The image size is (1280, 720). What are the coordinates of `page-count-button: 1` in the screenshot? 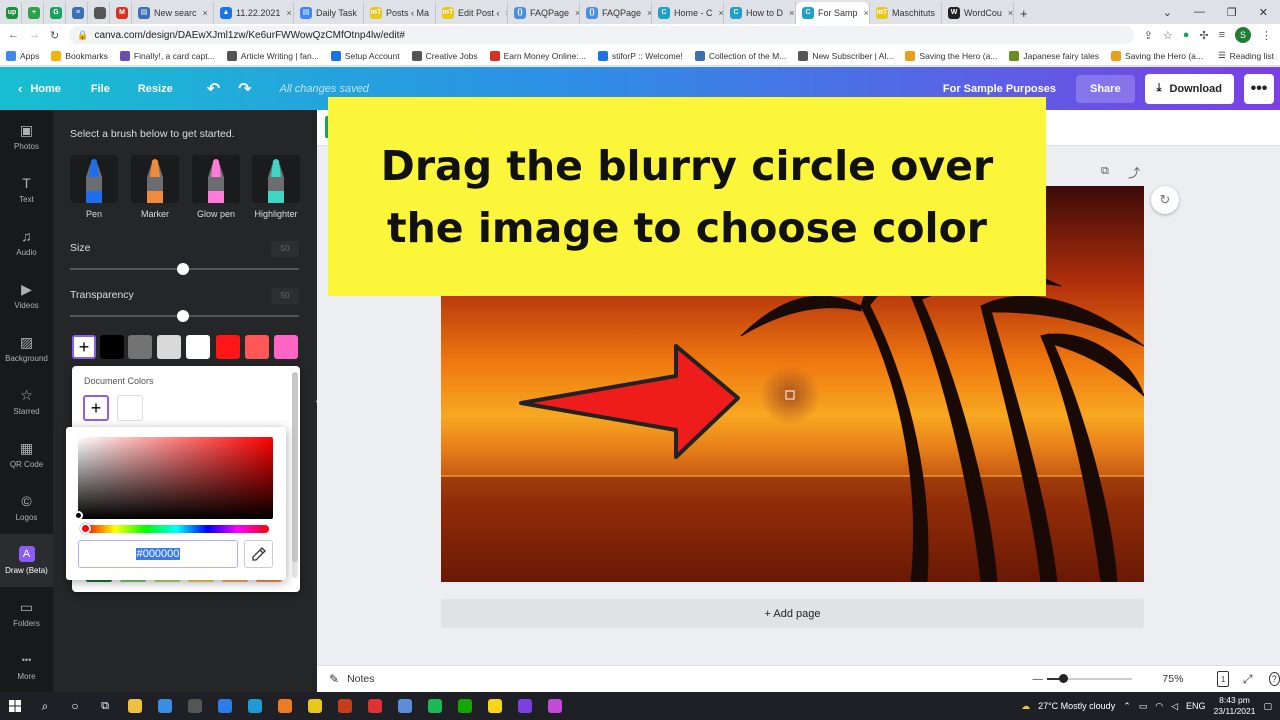 It's located at (1223, 679).